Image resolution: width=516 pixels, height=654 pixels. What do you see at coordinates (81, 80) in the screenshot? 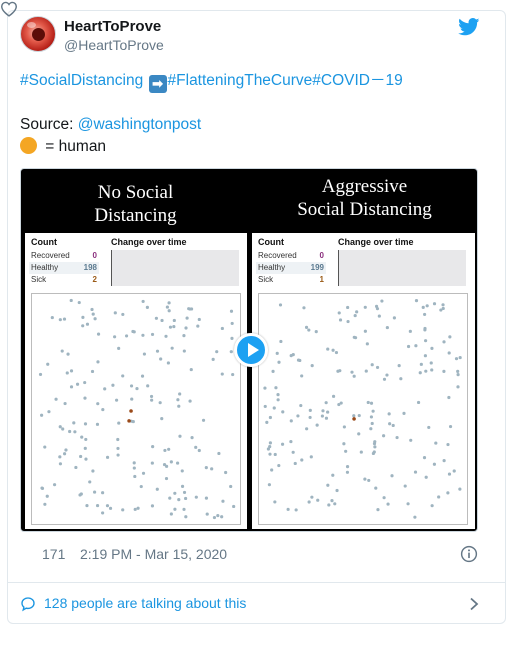
I see `hashtag-social-distancing: #SocialDistancing` at bounding box center [81, 80].